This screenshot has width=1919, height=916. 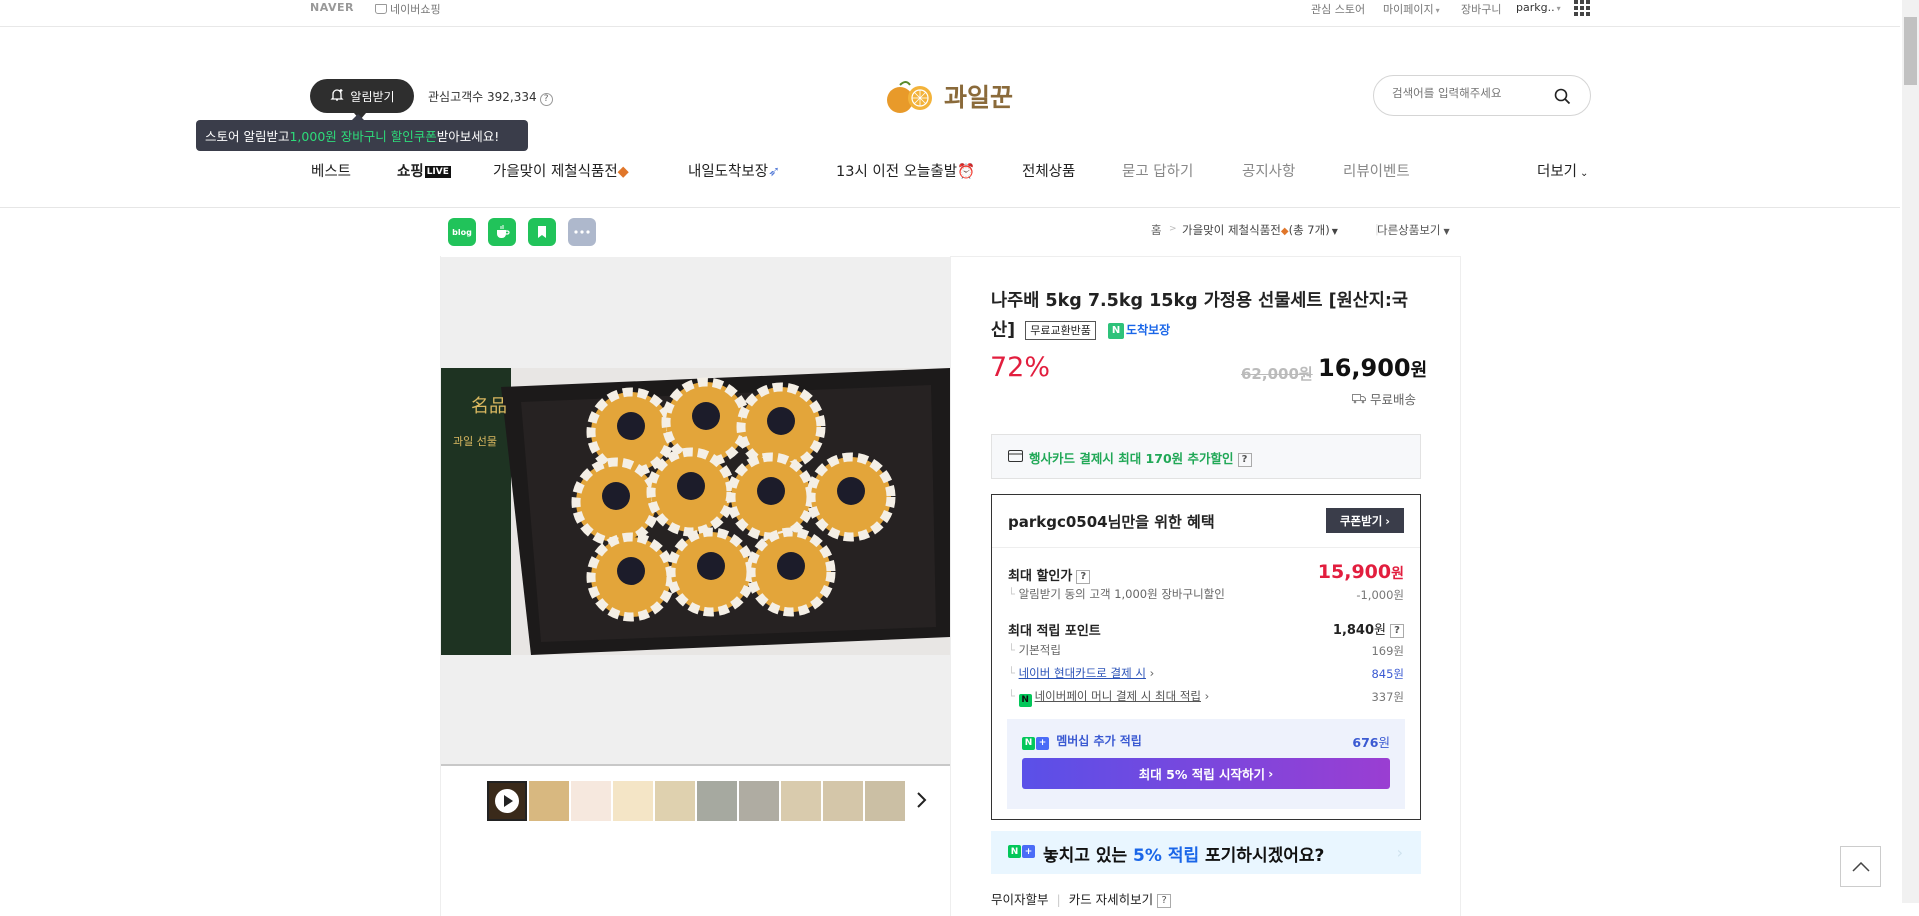 I want to click on npay-money-link: 네이버페이 머니 결제 시 최대 적립, so click(x=1118, y=696).